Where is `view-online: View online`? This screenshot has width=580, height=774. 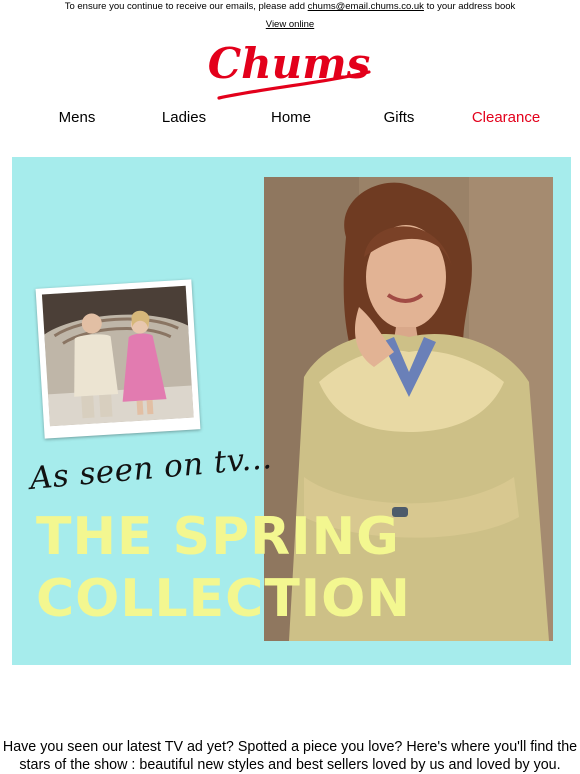
view-online: View online is located at coordinates (290, 24).